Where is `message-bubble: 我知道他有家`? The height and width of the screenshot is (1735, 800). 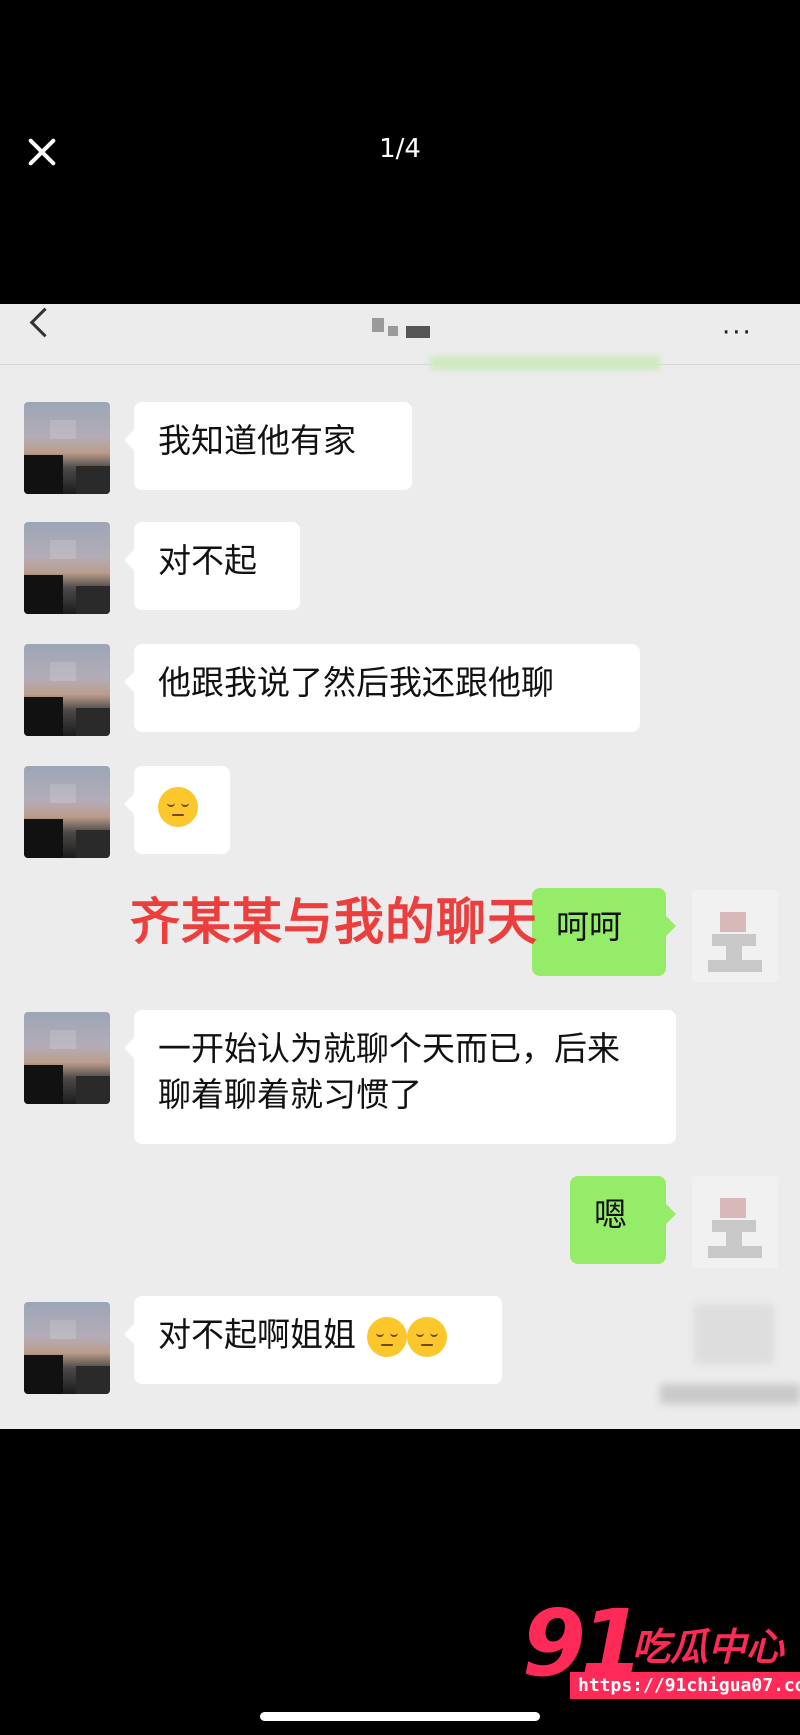
message-bubble: 我知道他有家 is located at coordinates (268, 446).